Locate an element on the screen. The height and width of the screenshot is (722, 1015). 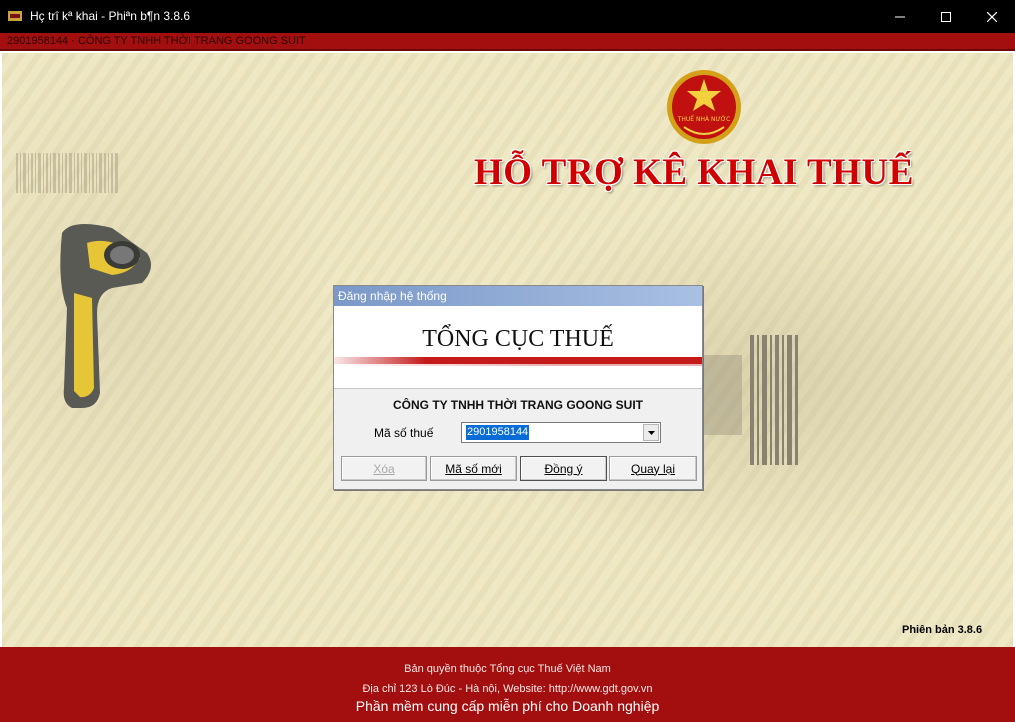
dialog-titlebar: Đăng nhập hệ thống is located at coordinates (518, 296).